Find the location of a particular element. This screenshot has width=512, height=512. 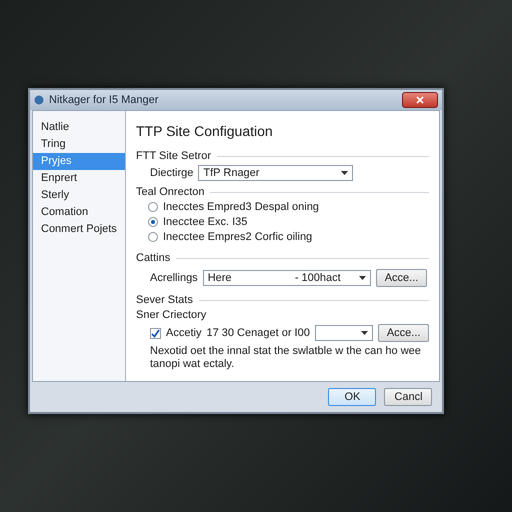

checkbox is located at coordinates (155, 333).